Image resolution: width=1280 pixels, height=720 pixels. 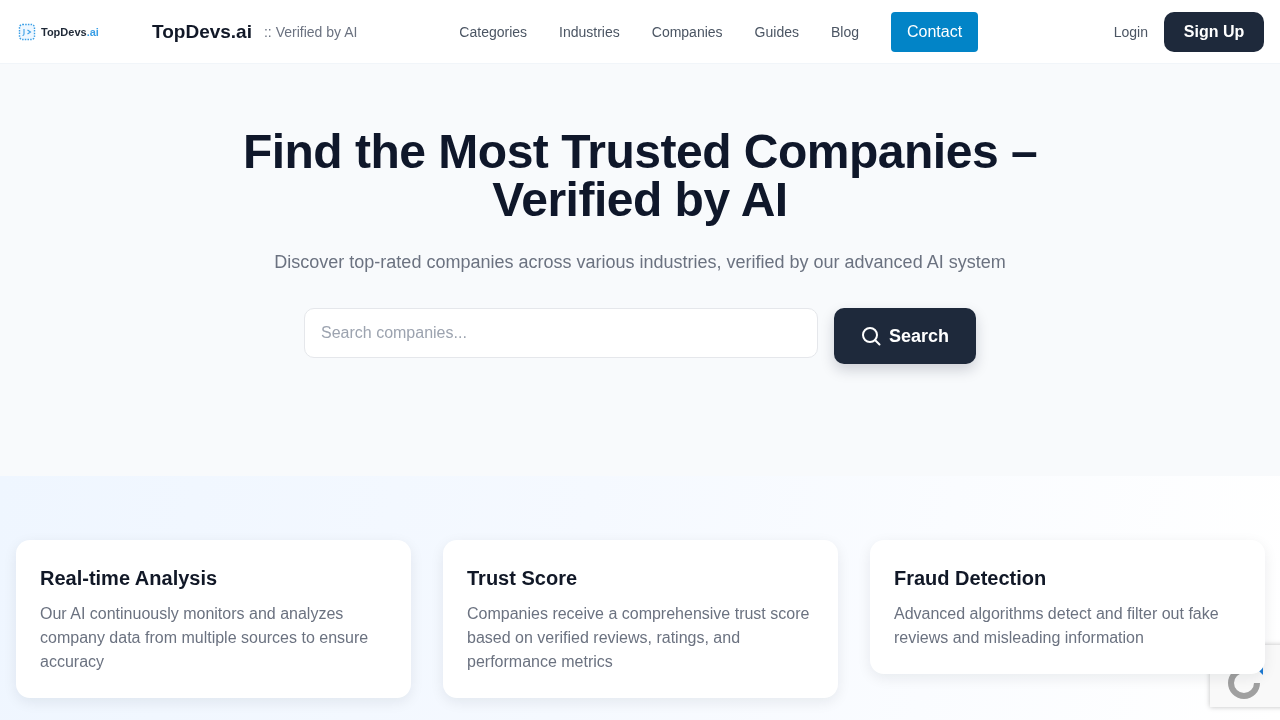 I want to click on feature-description: Advanced algorithms detect and filter out fake reviews and misleading information, so click(x=1057, y=626).